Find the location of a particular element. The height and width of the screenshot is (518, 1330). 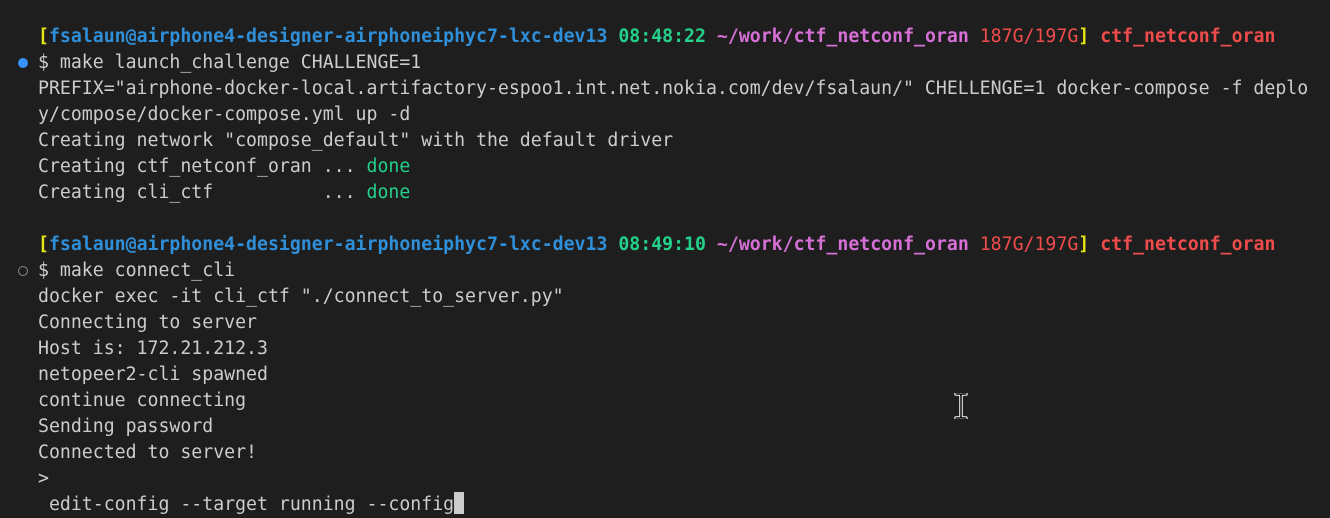

netopeer-prompt: > is located at coordinates (43, 478).